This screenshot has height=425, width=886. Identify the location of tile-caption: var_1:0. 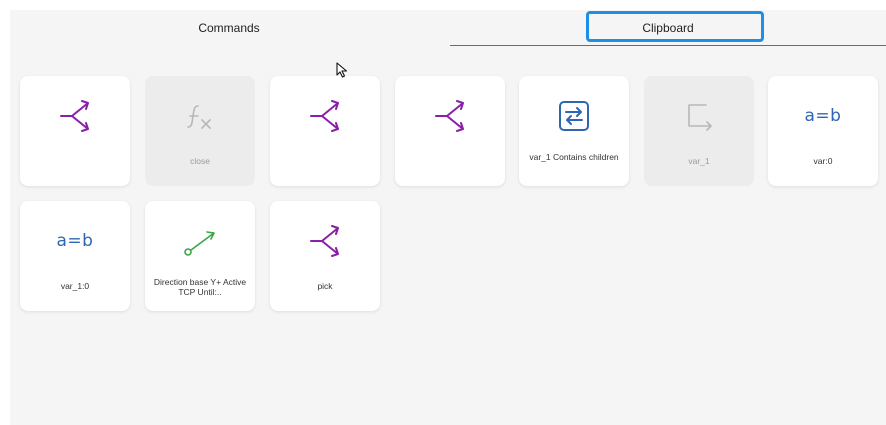
(75, 286).